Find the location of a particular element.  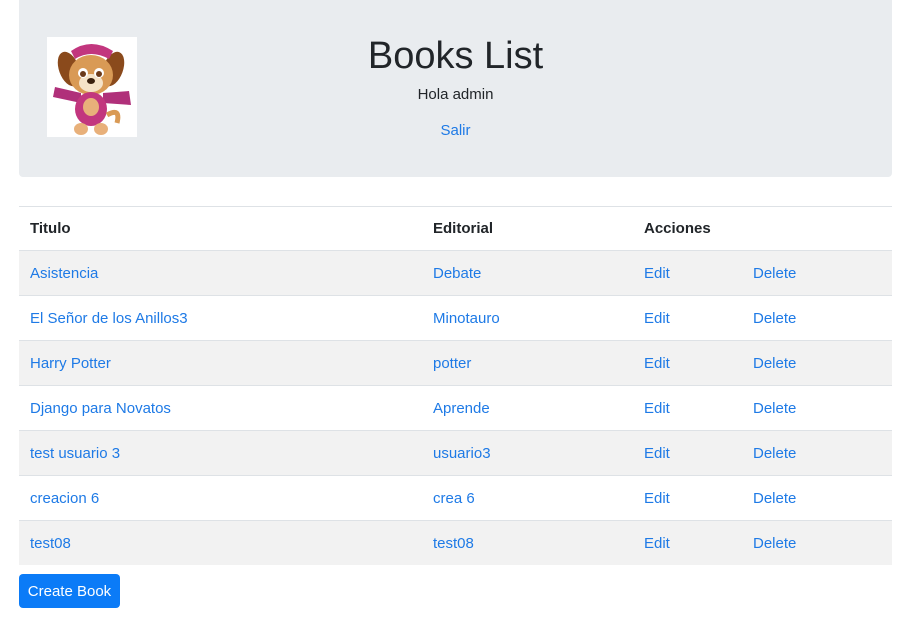

book-editorial-link: Aprende is located at coordinates (461, 408).